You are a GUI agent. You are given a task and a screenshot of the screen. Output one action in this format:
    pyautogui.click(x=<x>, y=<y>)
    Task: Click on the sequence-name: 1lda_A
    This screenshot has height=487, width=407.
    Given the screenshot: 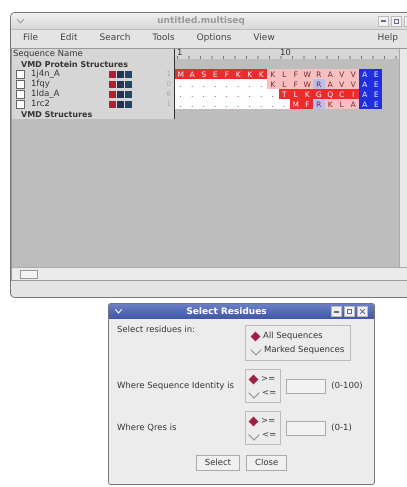 What is the action you would take?
    pyautogui.click(x=70, y=94)
    